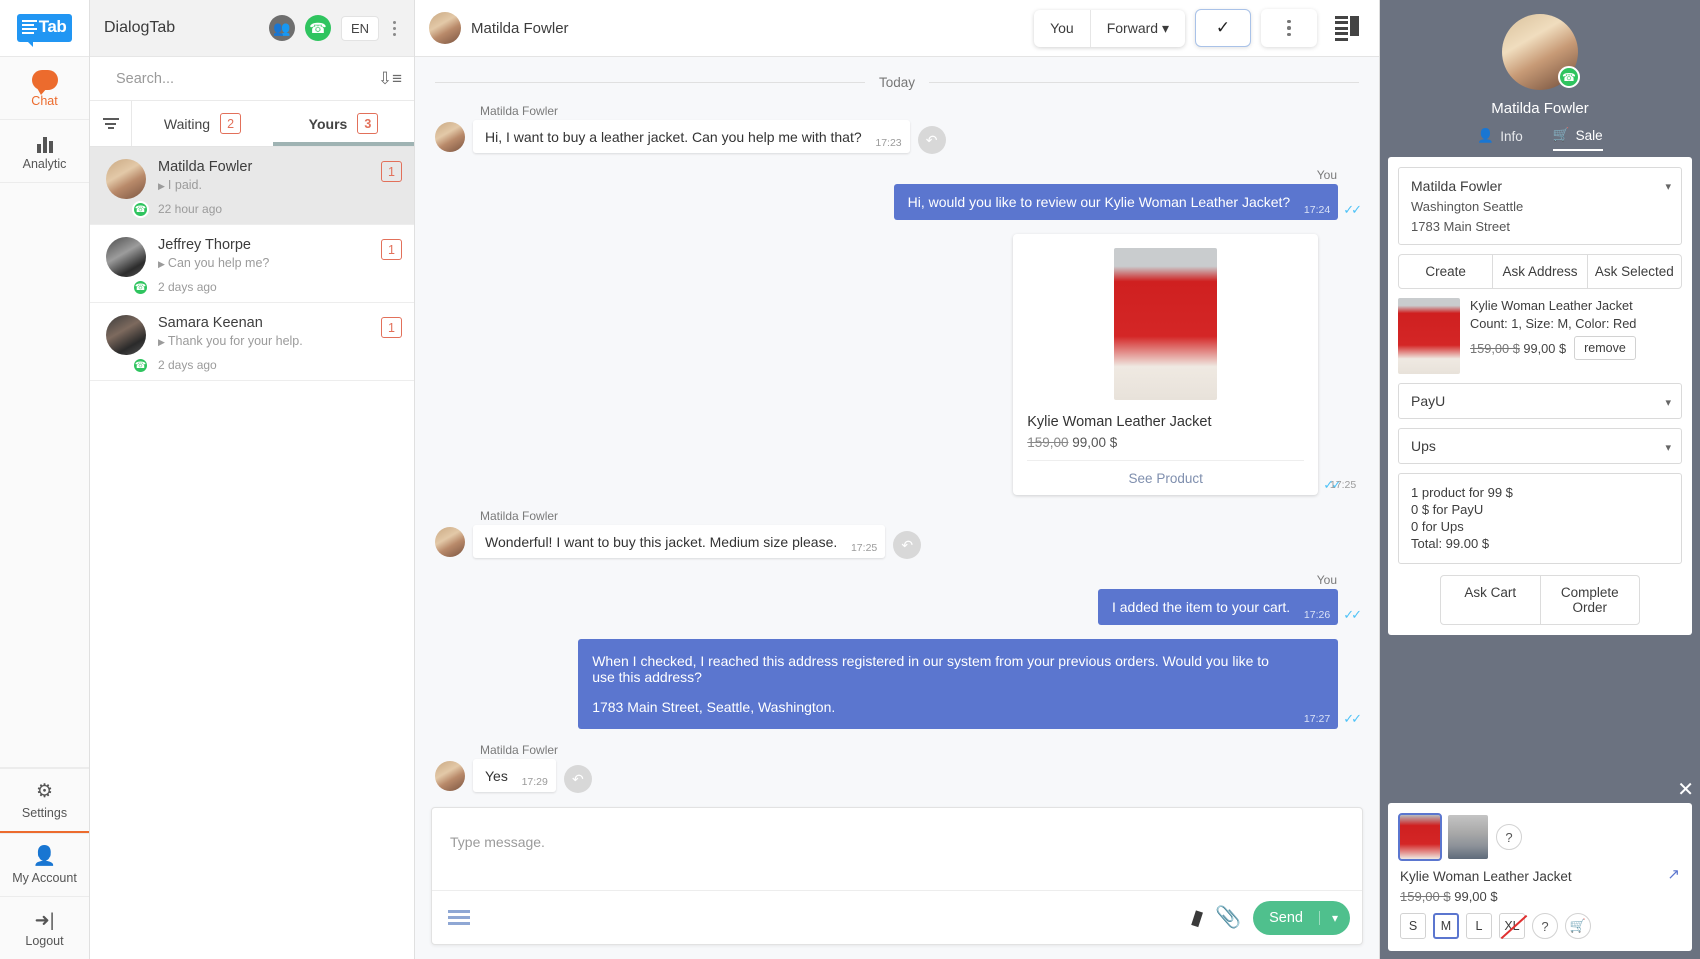  Describe the element at coordinates (1062, 28) in the screenshot. I see `you-button: You` at that location.